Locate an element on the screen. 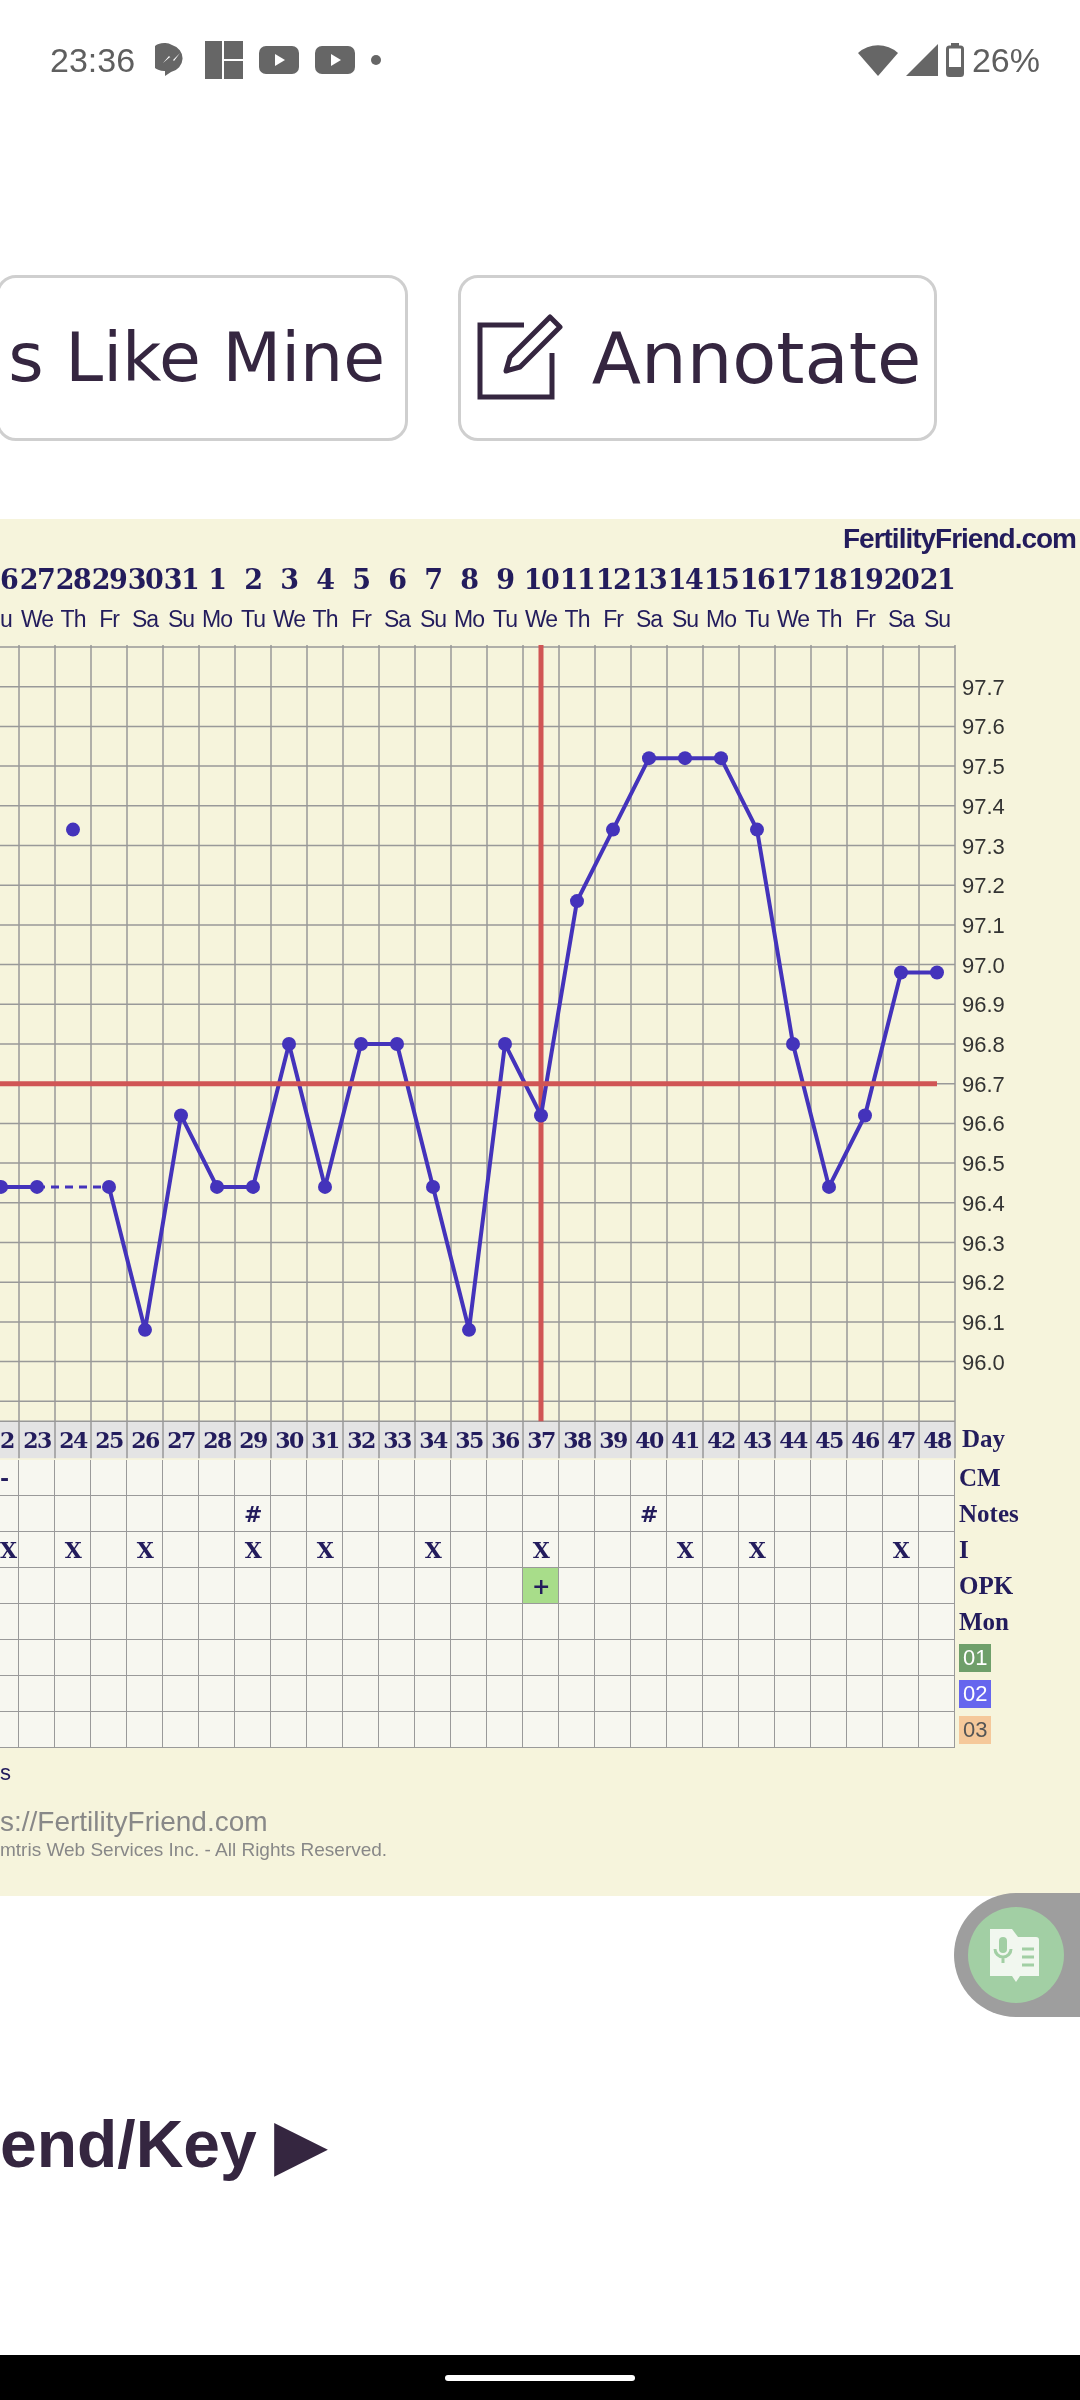 Image resolution: width=1080 pixels, height=2400 pixels. play-icon is located at coordinates (335, 60).